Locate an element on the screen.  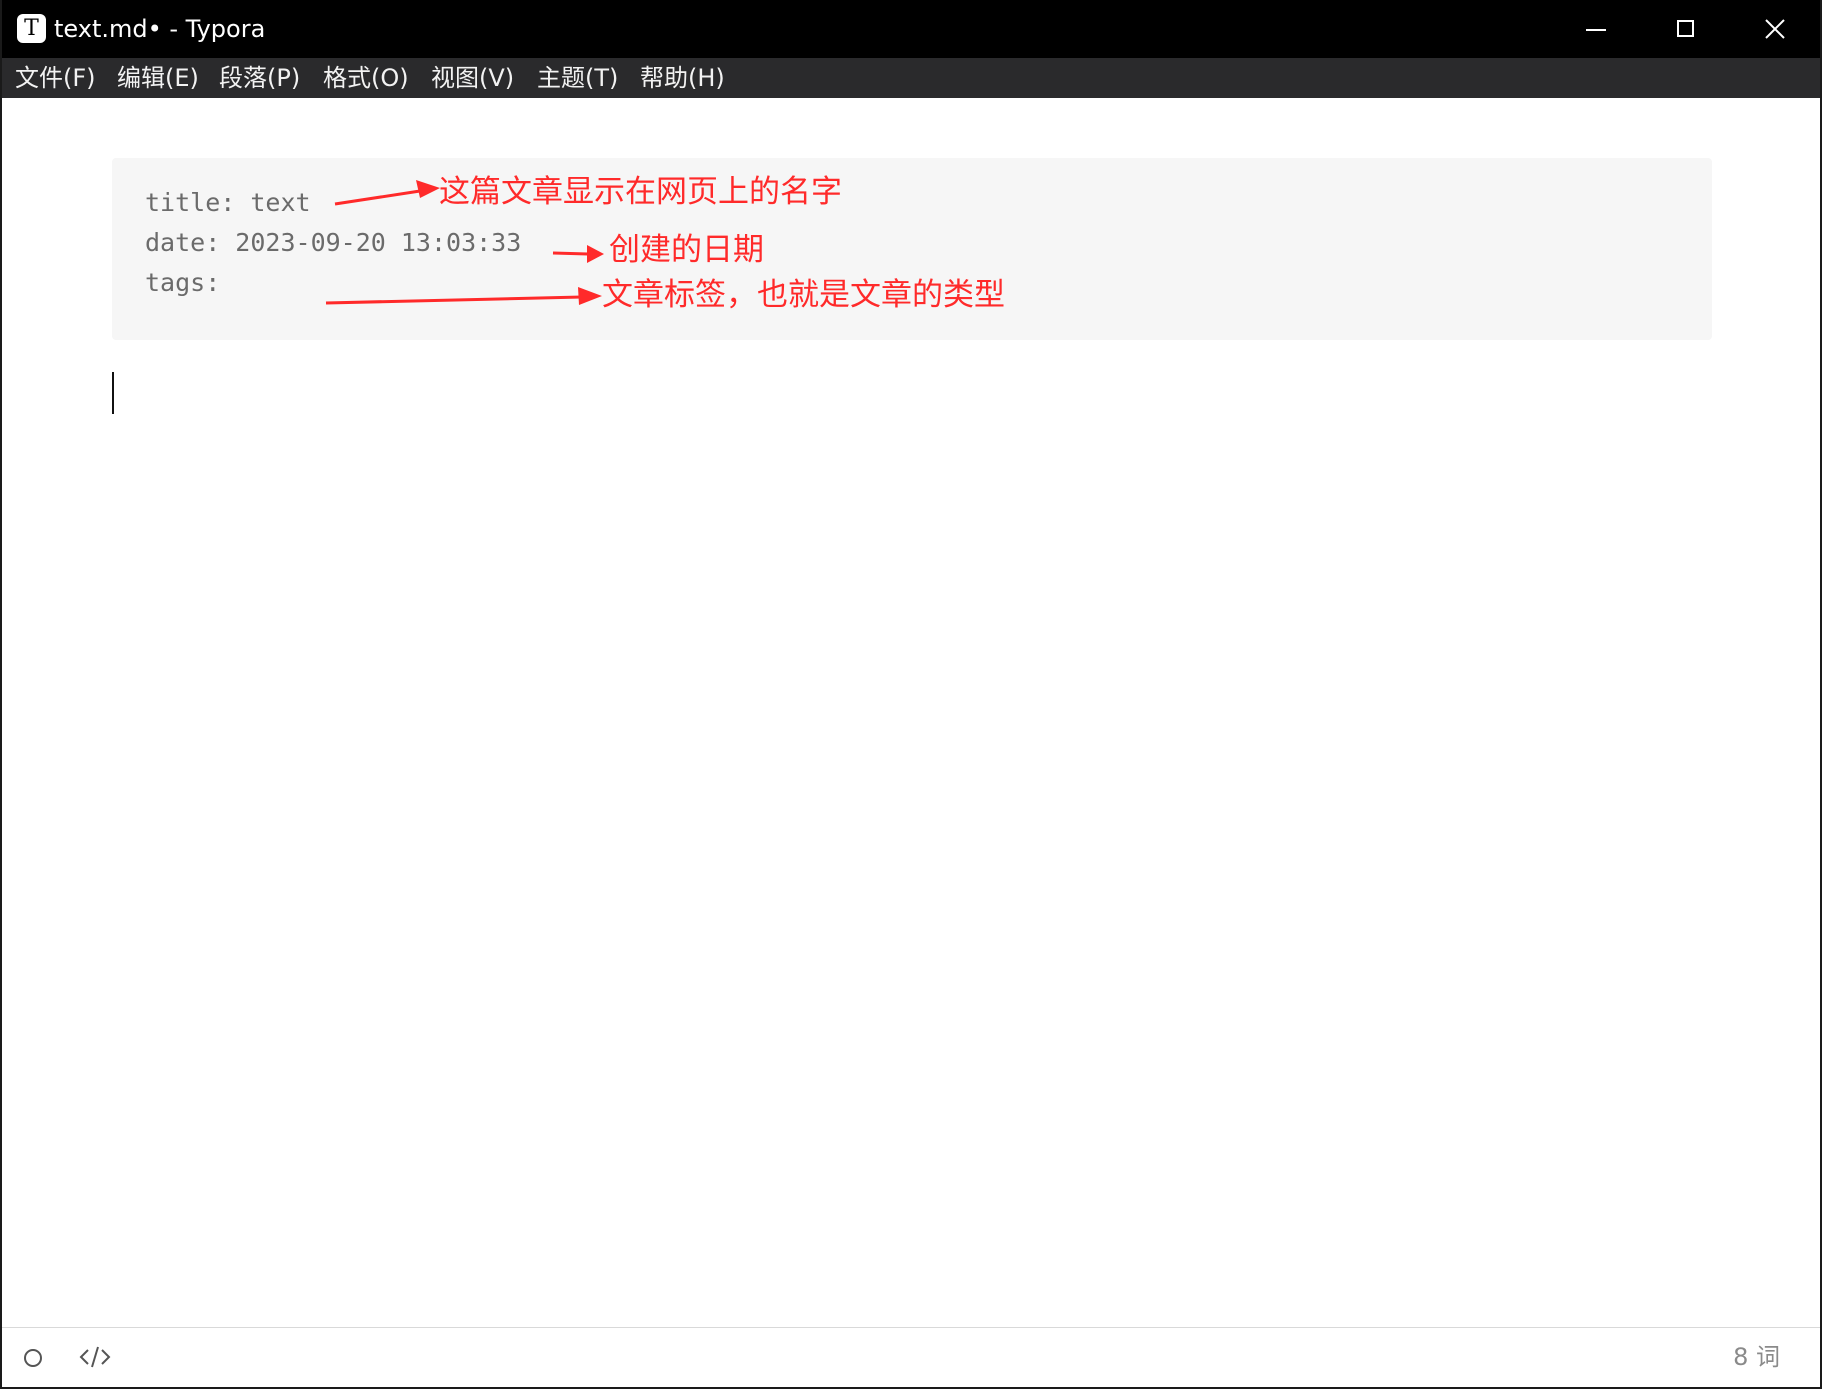
menu-format: 格式(O) is located at coordinates (366, 78).